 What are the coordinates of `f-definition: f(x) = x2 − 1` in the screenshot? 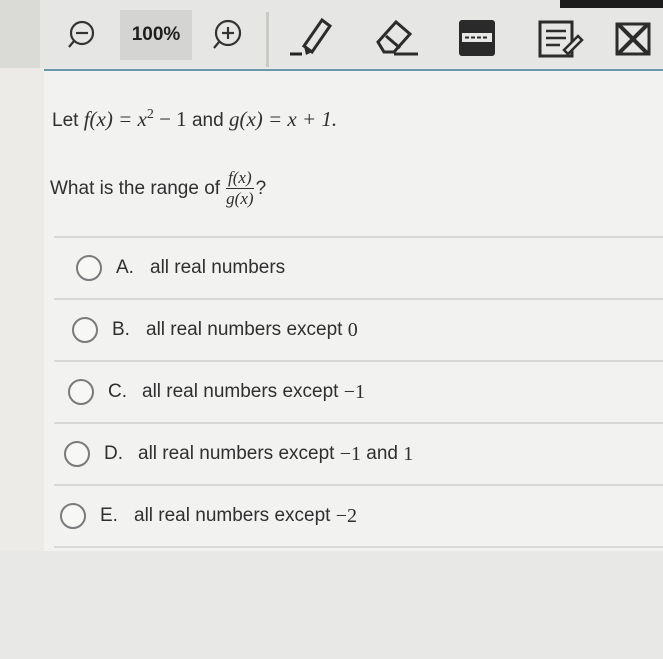 It's located at (135, 119).